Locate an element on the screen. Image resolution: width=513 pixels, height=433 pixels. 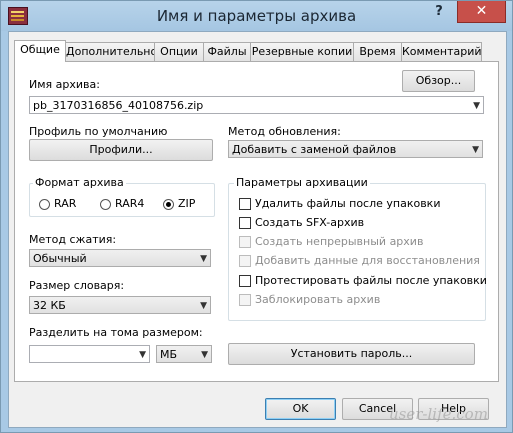
tab-time: Время is located at coordinates (377, 51).